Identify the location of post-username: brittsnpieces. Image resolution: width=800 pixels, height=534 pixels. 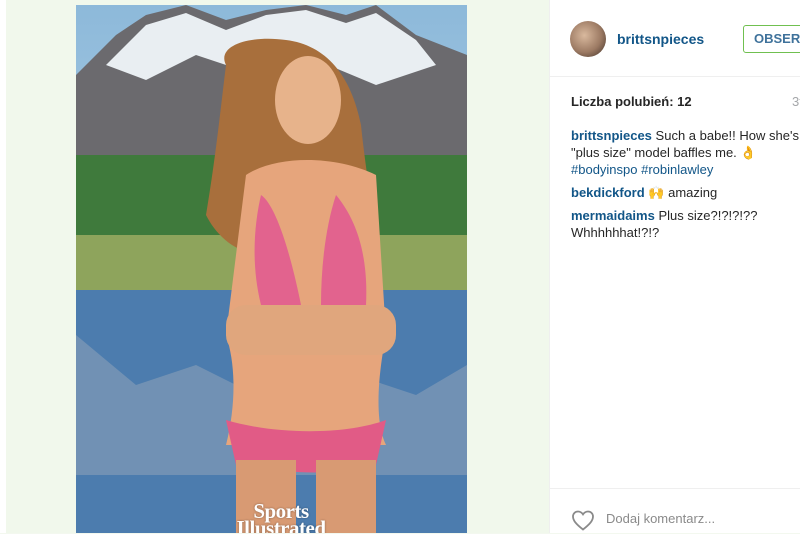
(660, 39).